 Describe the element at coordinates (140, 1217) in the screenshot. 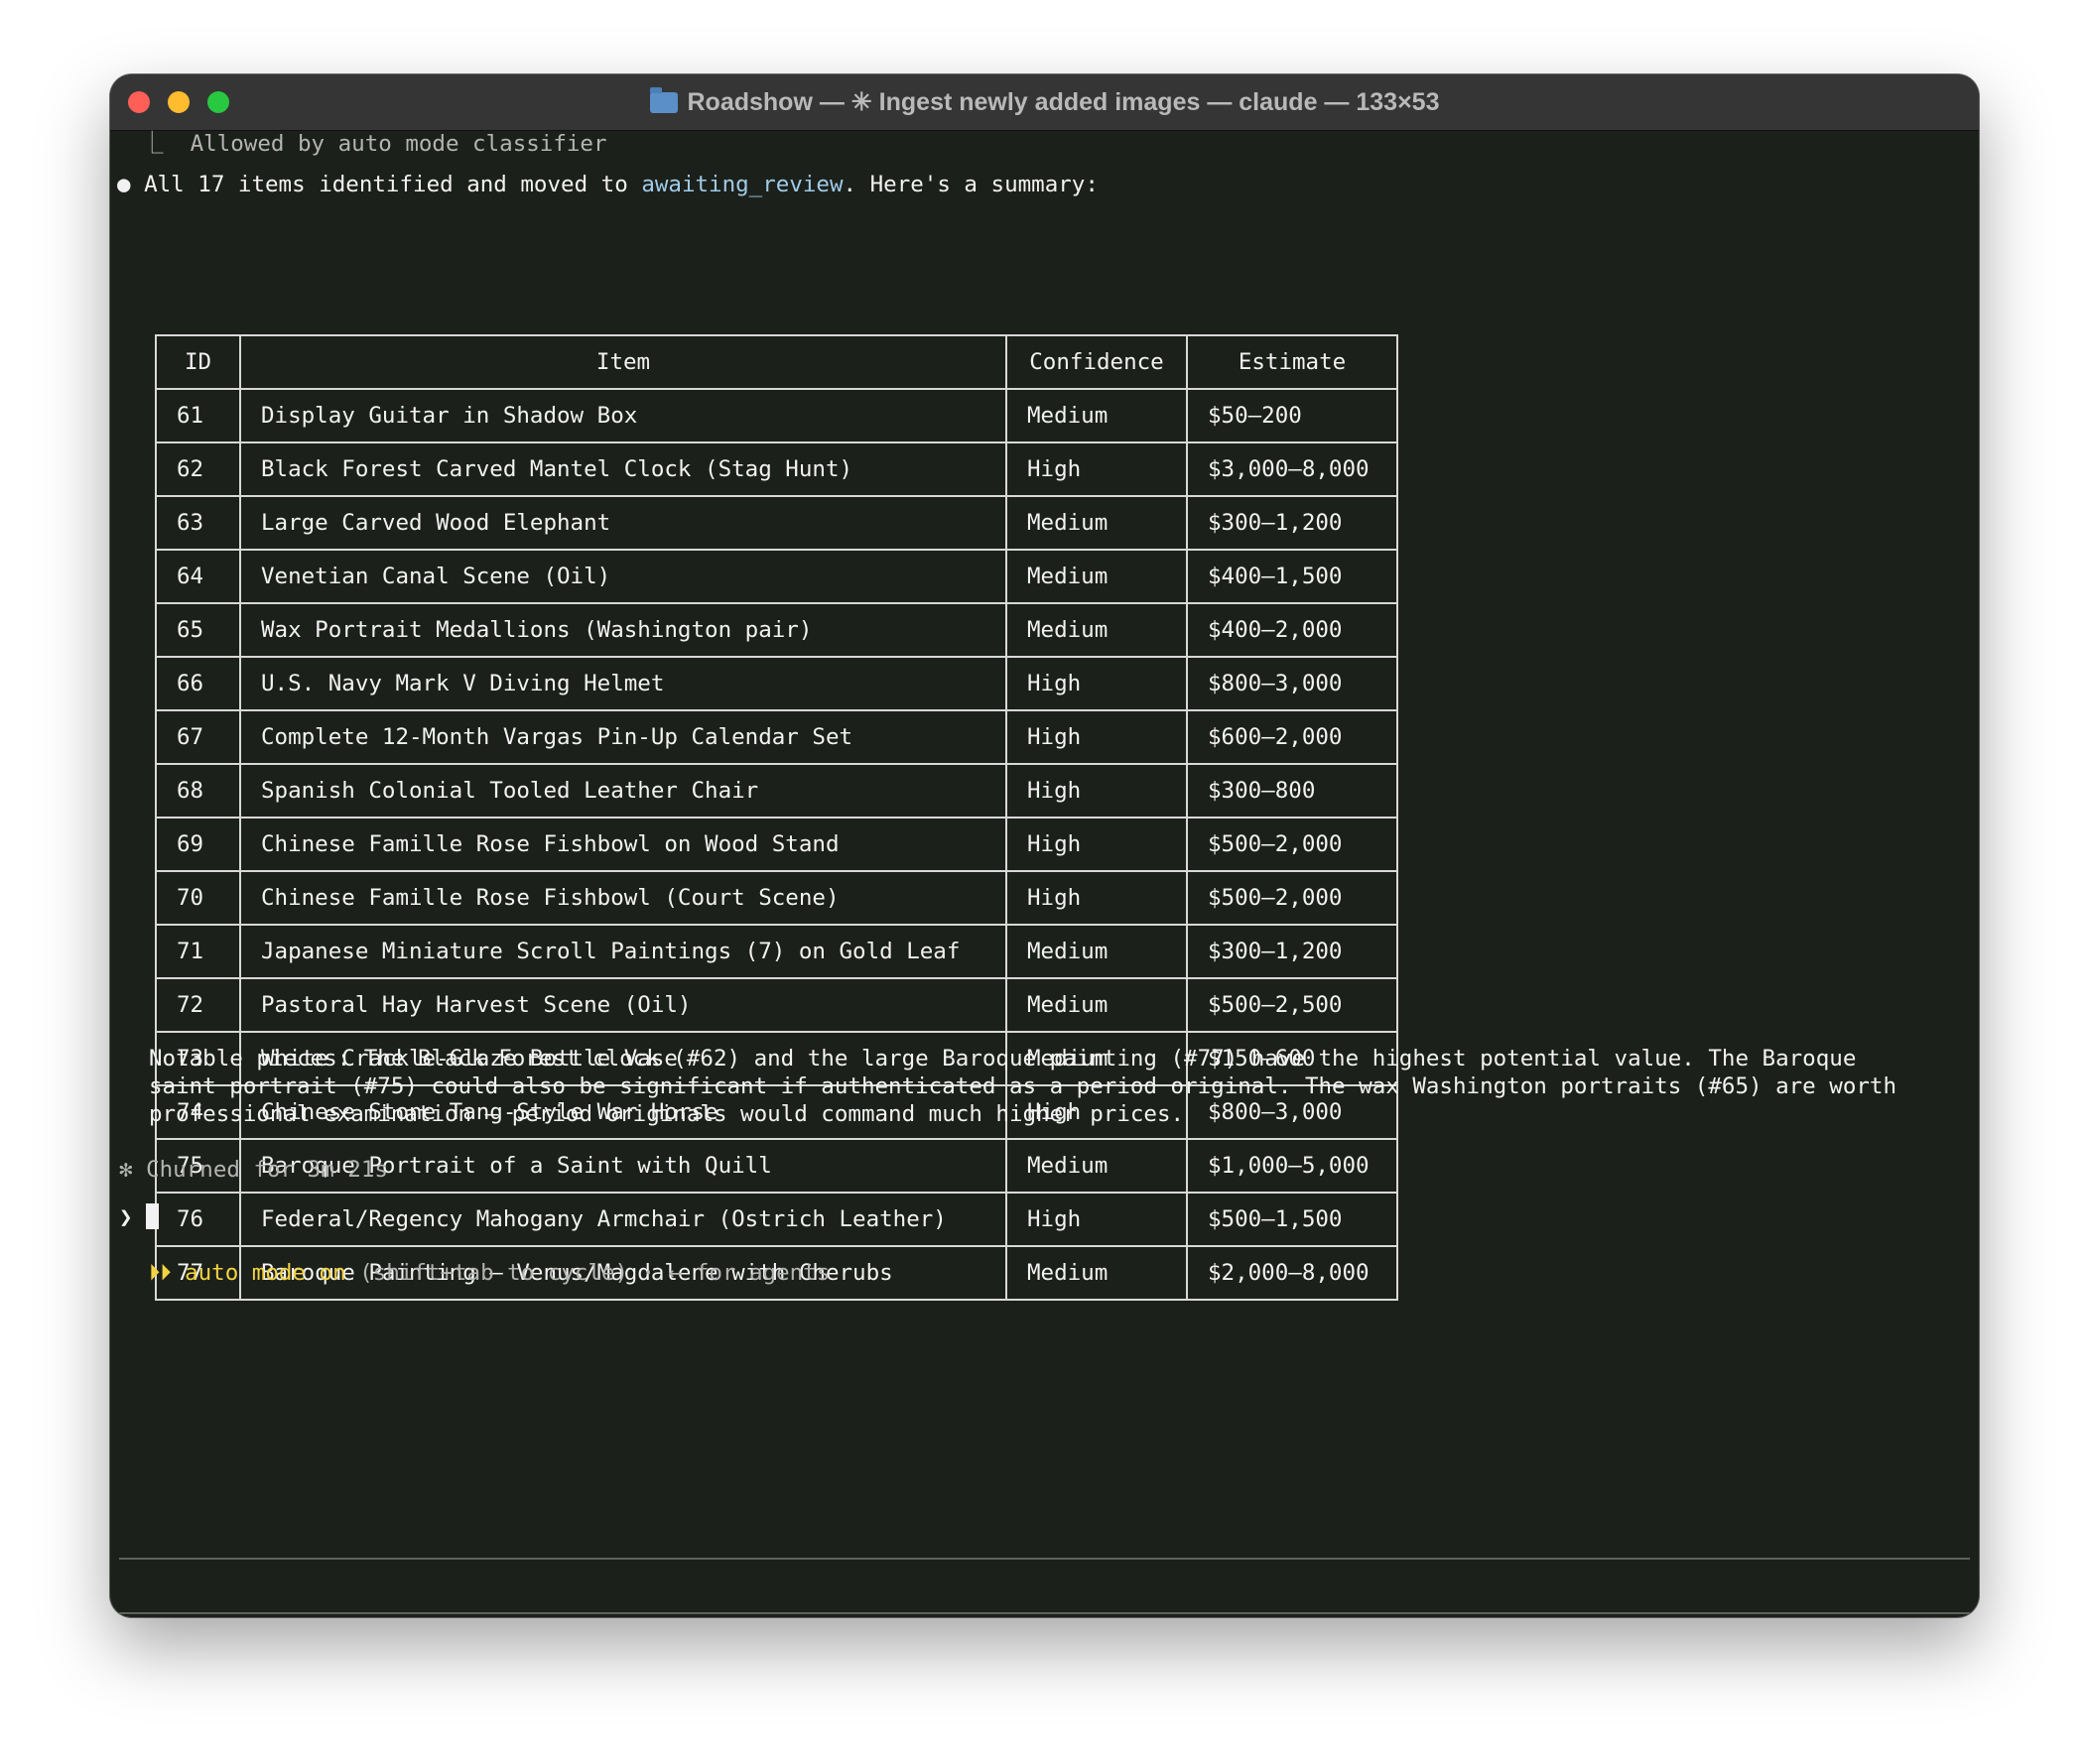

I see `prompt-line: ❯` at that location.